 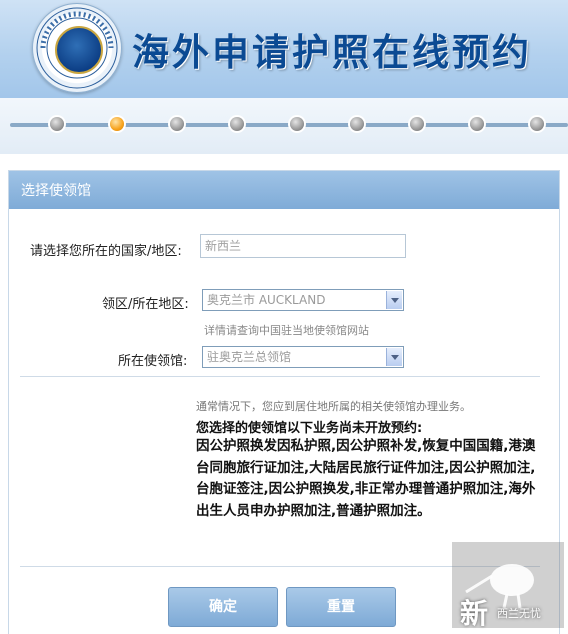 What do you see at coordinates (477, 124) in the screenshot?
I see `step-8-dot` at bounding box center [477, 124].